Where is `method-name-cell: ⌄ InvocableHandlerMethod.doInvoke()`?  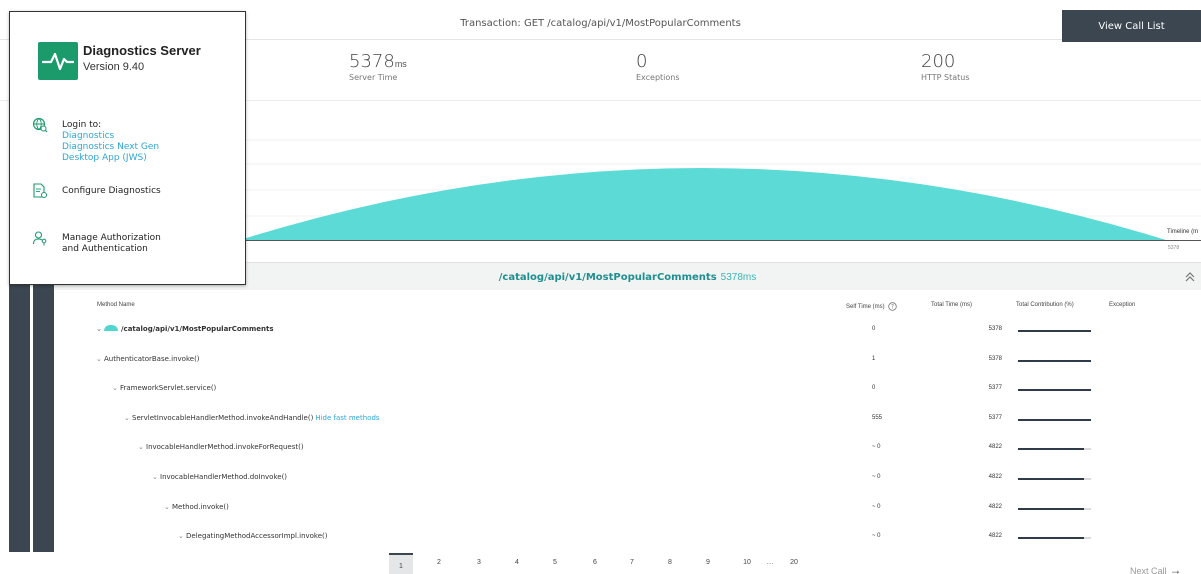 method-name-cell: ⌄ InvocableHandlerMethod.doInvoke() is located at coordinates (219, 477).